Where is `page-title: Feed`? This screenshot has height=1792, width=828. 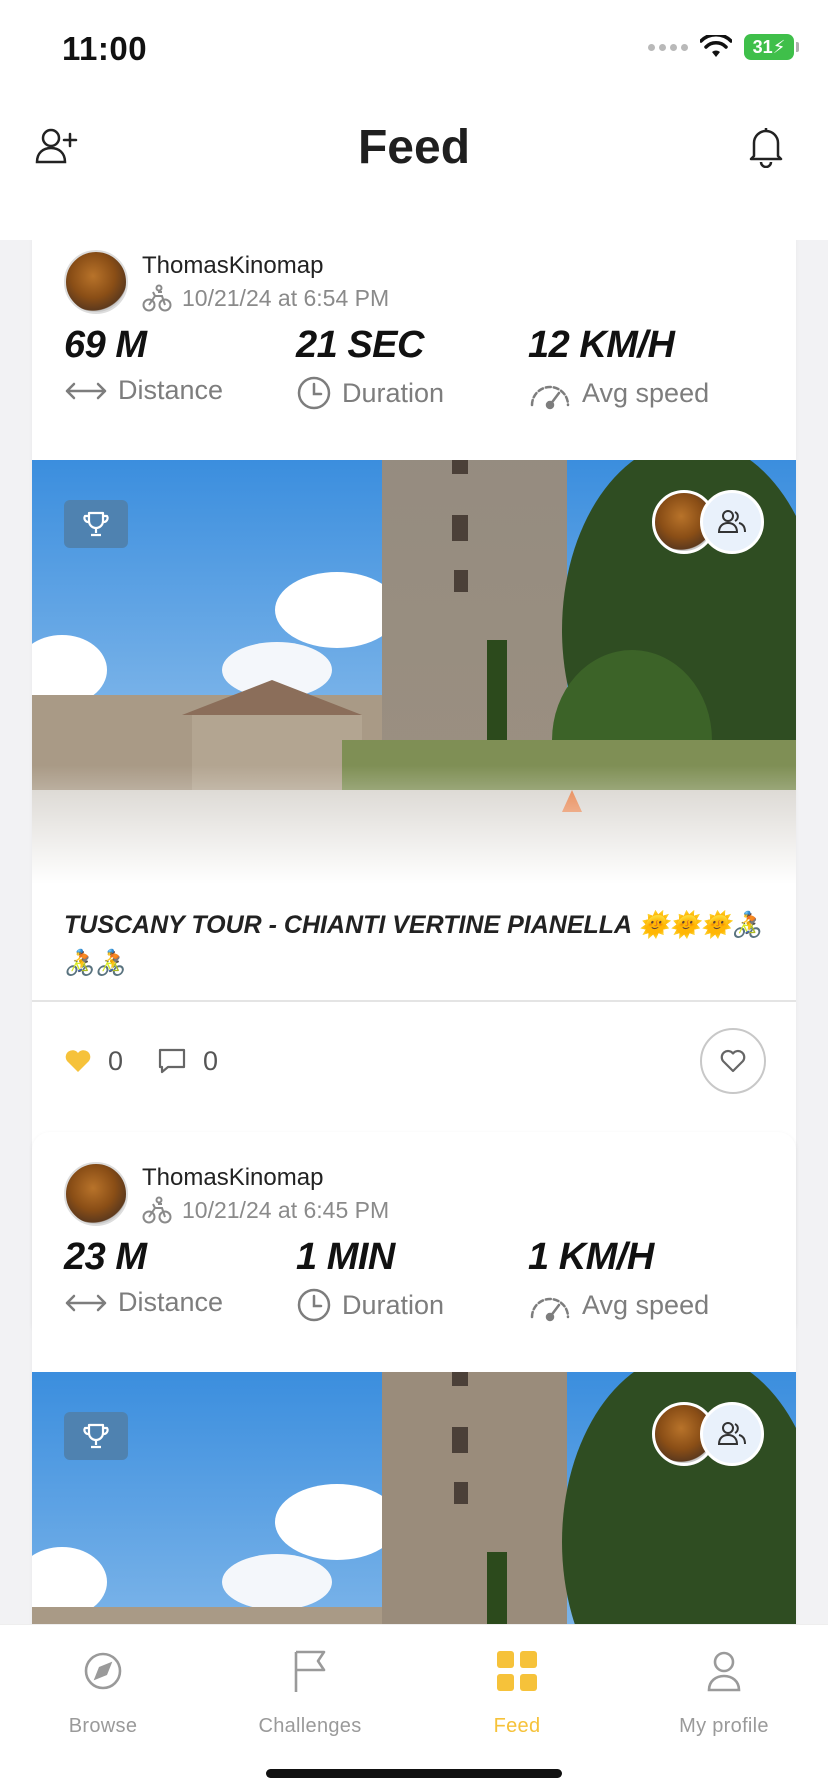 page-title: Feed is located at coordinates (414, 147).